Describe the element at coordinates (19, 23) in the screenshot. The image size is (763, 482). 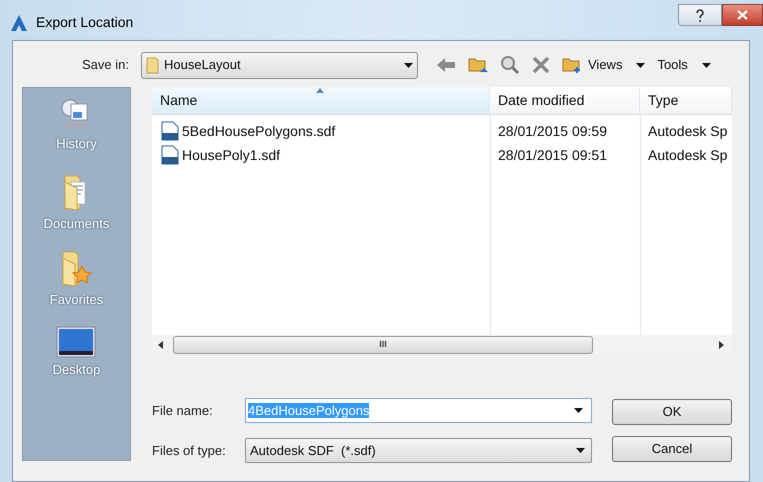
I see `app-logo-icon` at that location.